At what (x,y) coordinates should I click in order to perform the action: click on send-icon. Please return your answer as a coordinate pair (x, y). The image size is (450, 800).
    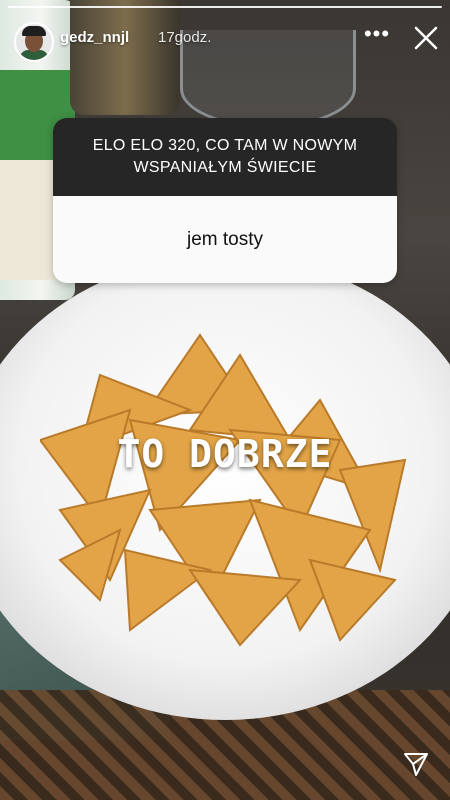
    Looking at the image, I should click on (416, 764).